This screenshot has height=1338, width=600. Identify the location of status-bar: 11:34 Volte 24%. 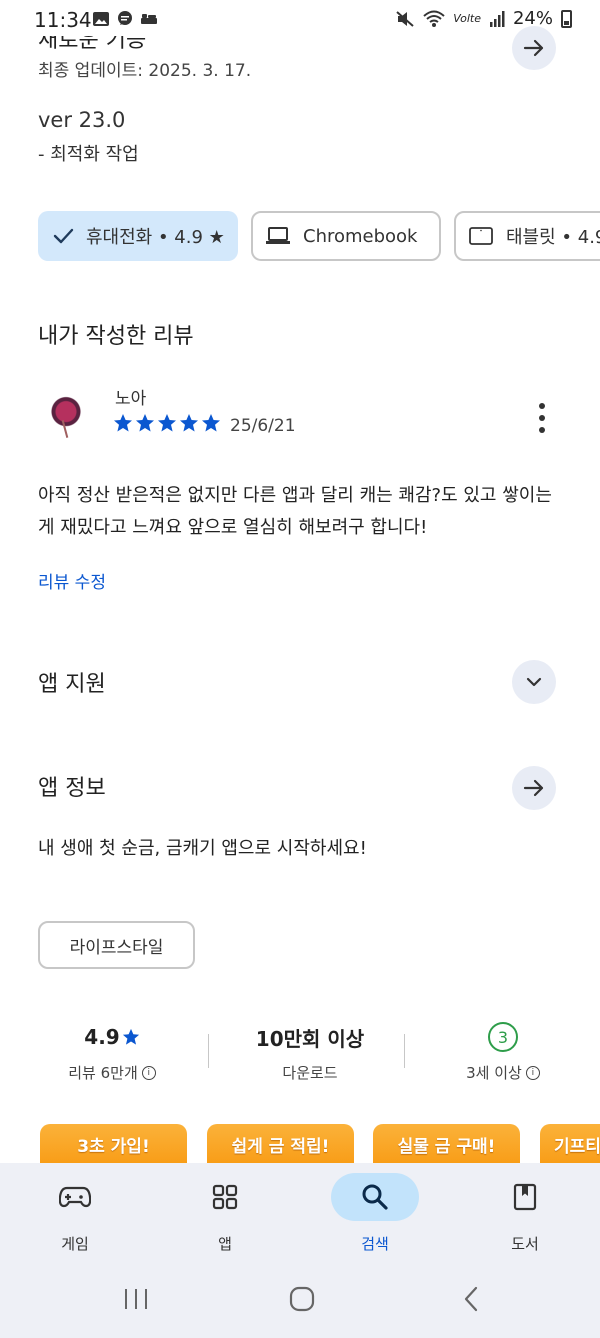
(300, 20).